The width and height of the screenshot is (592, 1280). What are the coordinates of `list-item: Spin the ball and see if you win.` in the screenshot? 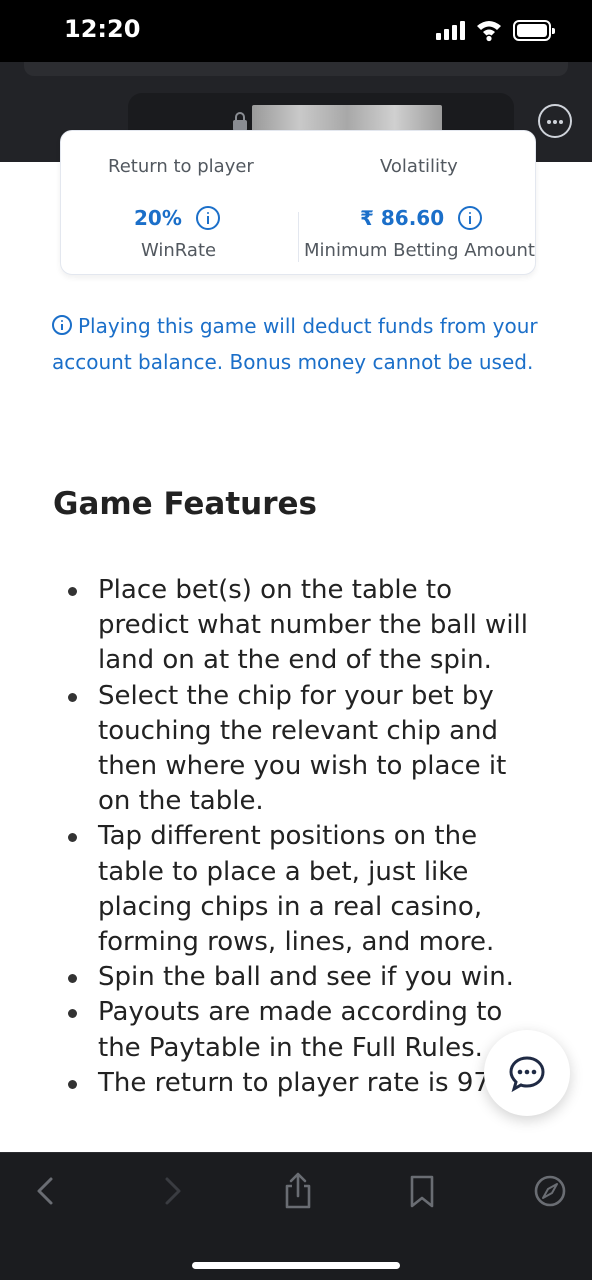 It's located at (306, 977).